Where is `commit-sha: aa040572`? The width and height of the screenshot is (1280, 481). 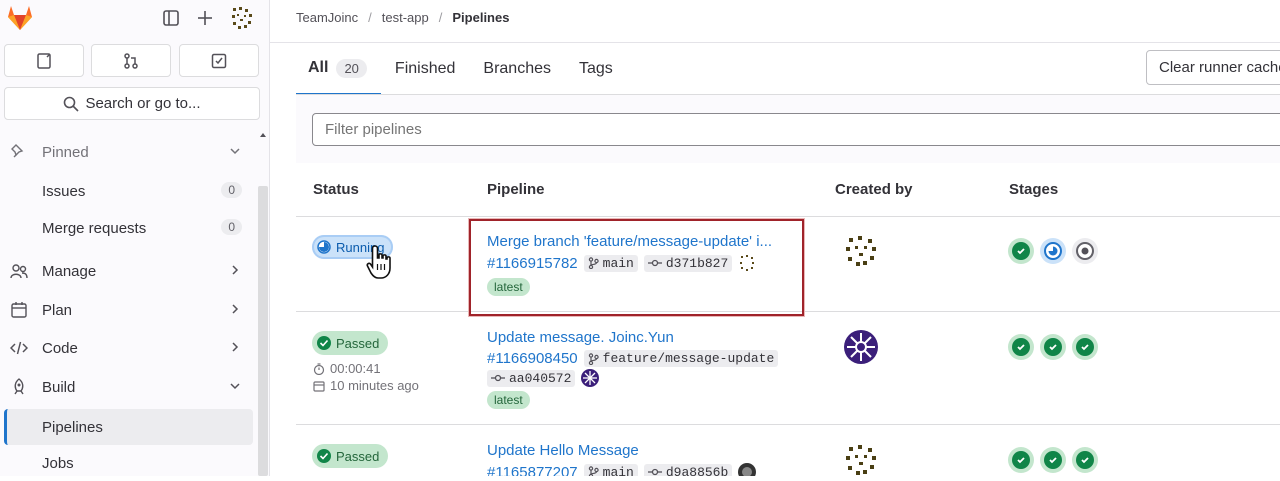 commit-sha: aa040572 is located at coordinates (540, 378).